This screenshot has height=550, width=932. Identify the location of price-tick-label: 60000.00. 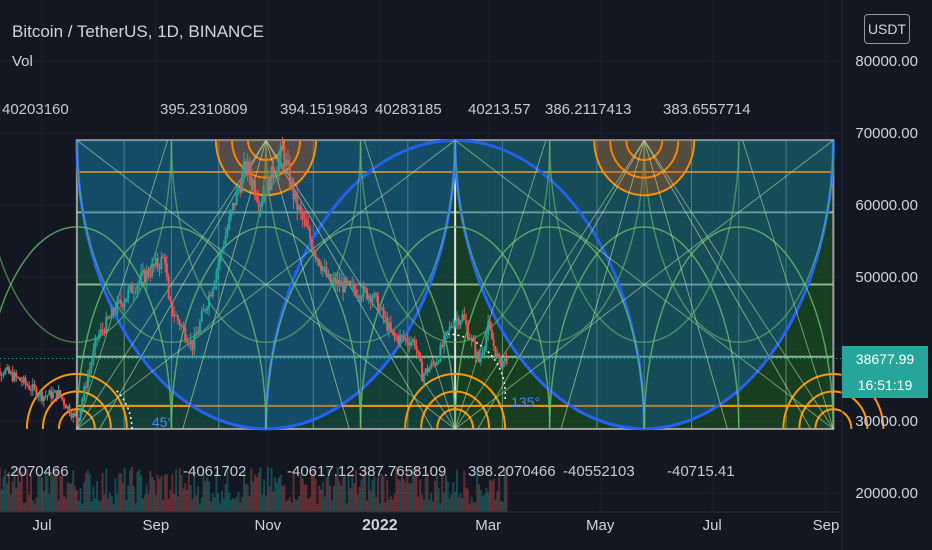
(886, 205).